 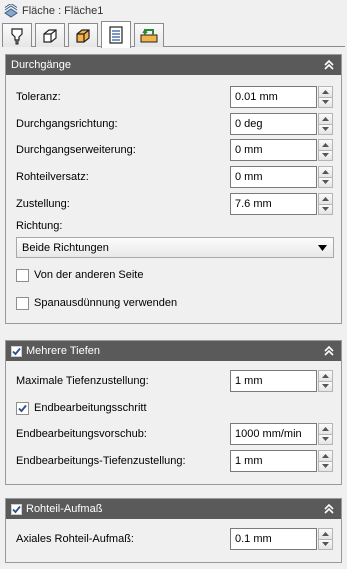 I want to click on max-stepdown-spinner, so click(x=281, y=381).